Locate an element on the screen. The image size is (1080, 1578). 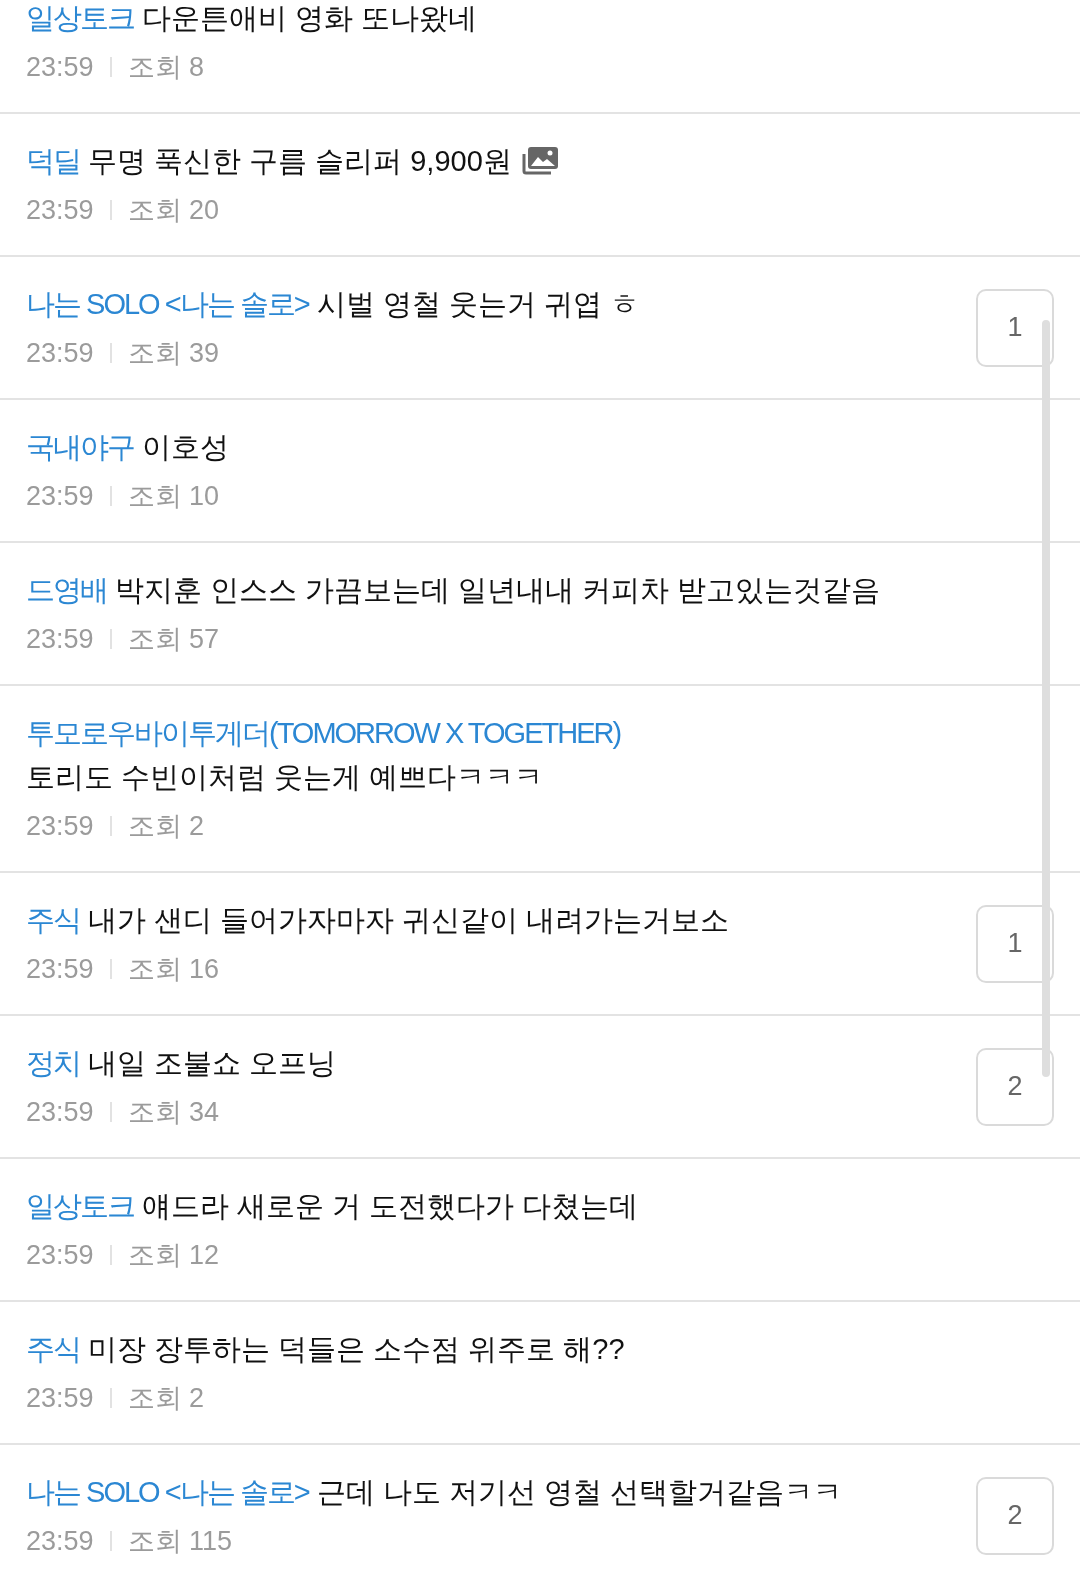
category-label: 국내야구 is located at coordinates (80, 447).